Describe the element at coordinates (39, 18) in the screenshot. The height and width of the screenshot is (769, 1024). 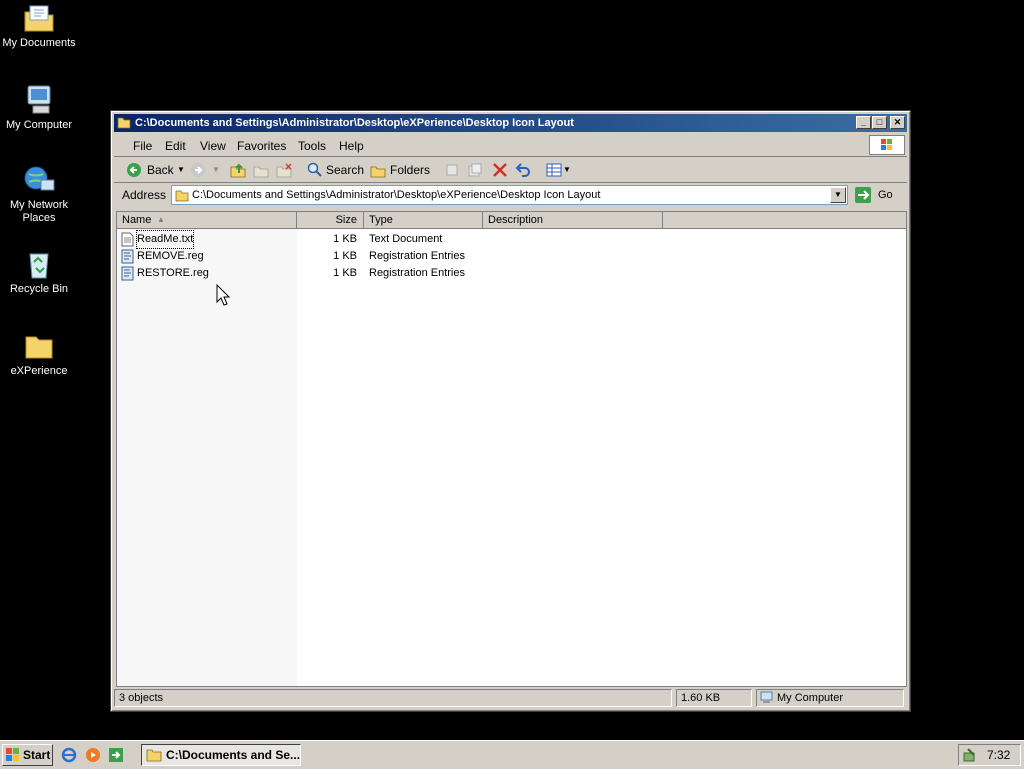
I see `my-documents-icon` at that location.